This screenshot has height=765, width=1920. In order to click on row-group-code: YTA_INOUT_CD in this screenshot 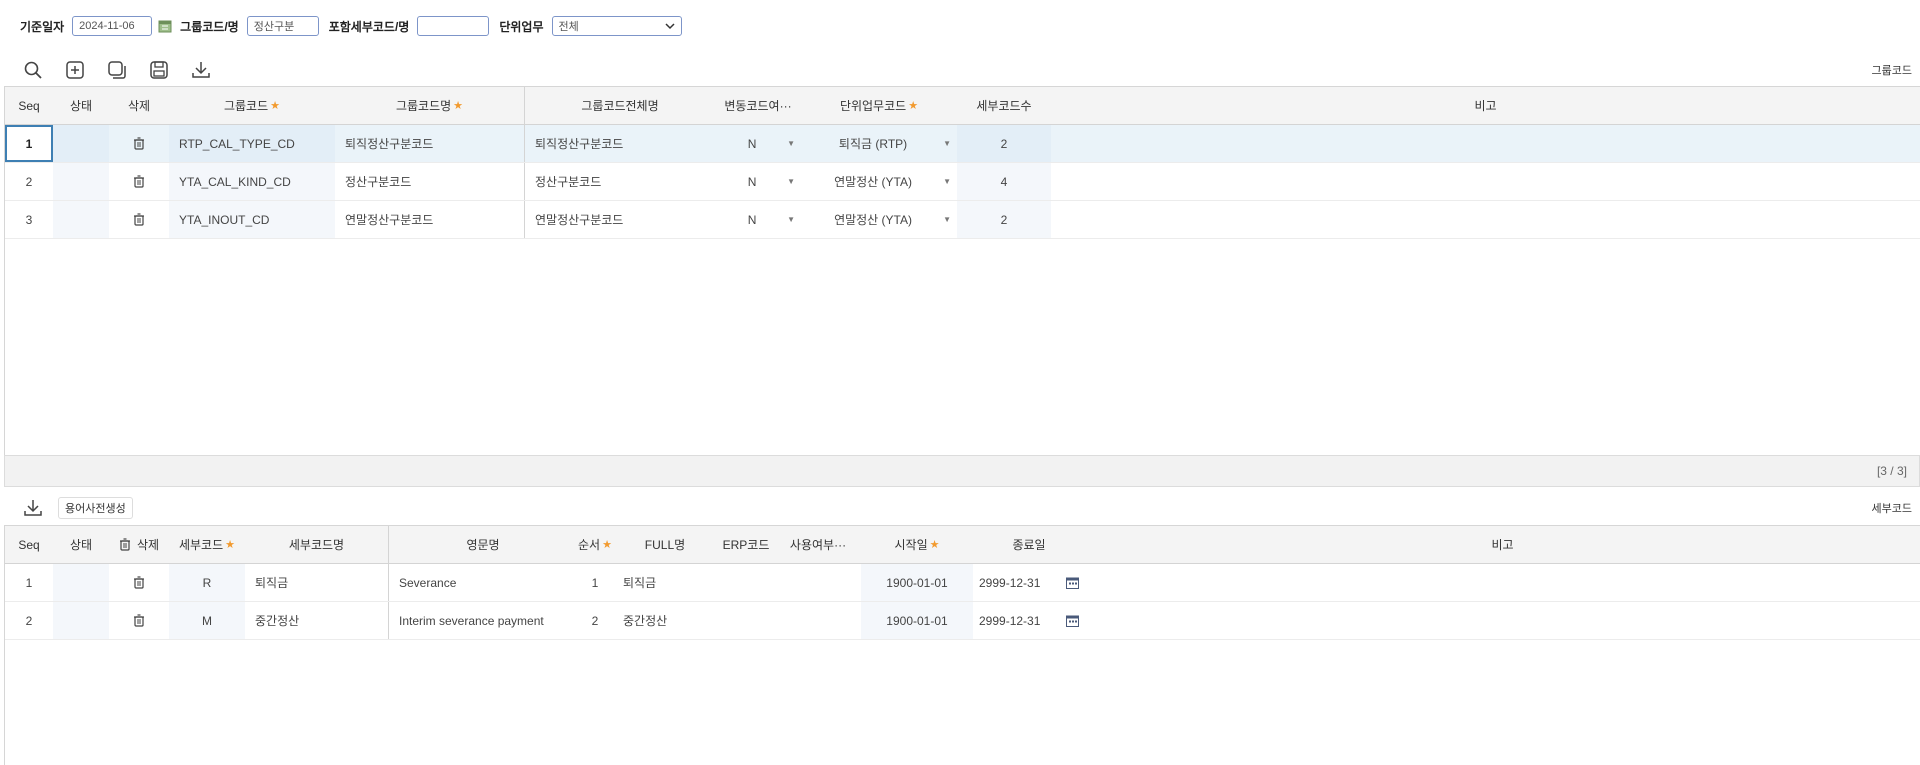, I will do `click(252, 219)`.